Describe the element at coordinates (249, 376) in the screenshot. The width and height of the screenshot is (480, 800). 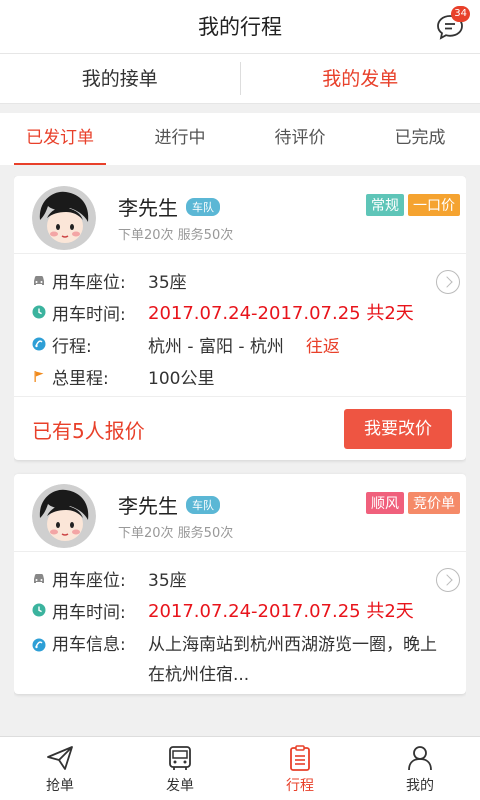
I see `distance-row: 总里程: 100公里` at that location.